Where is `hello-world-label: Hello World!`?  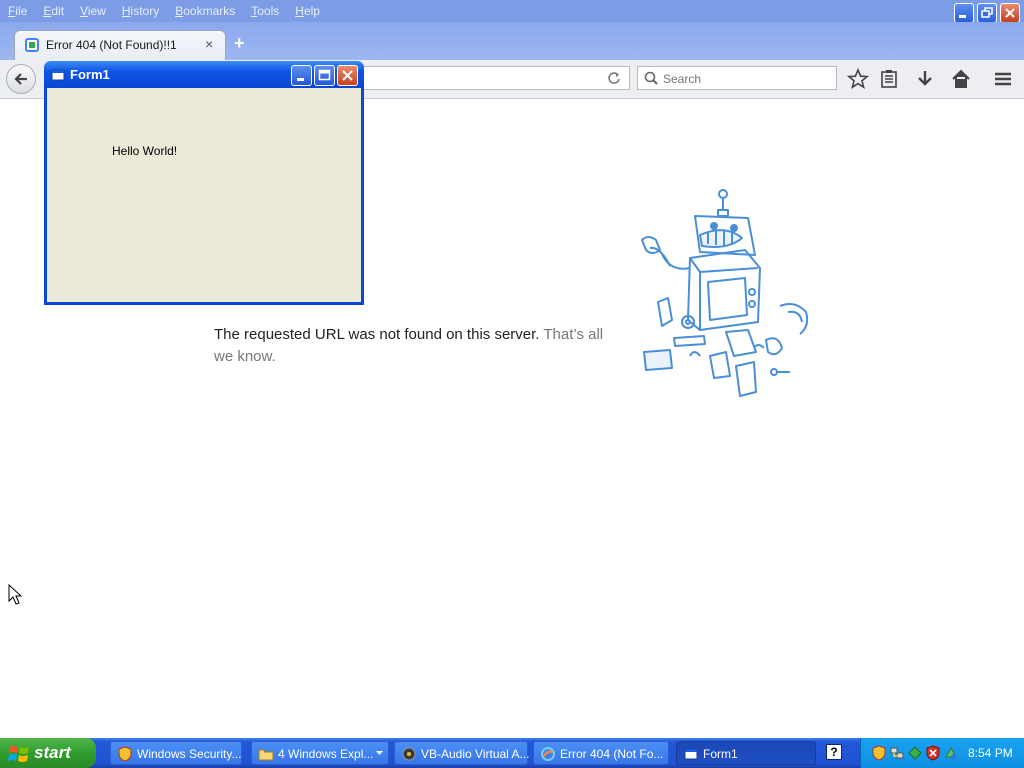 hello-world-label: Hello World! is located at coordinates (145, 151).